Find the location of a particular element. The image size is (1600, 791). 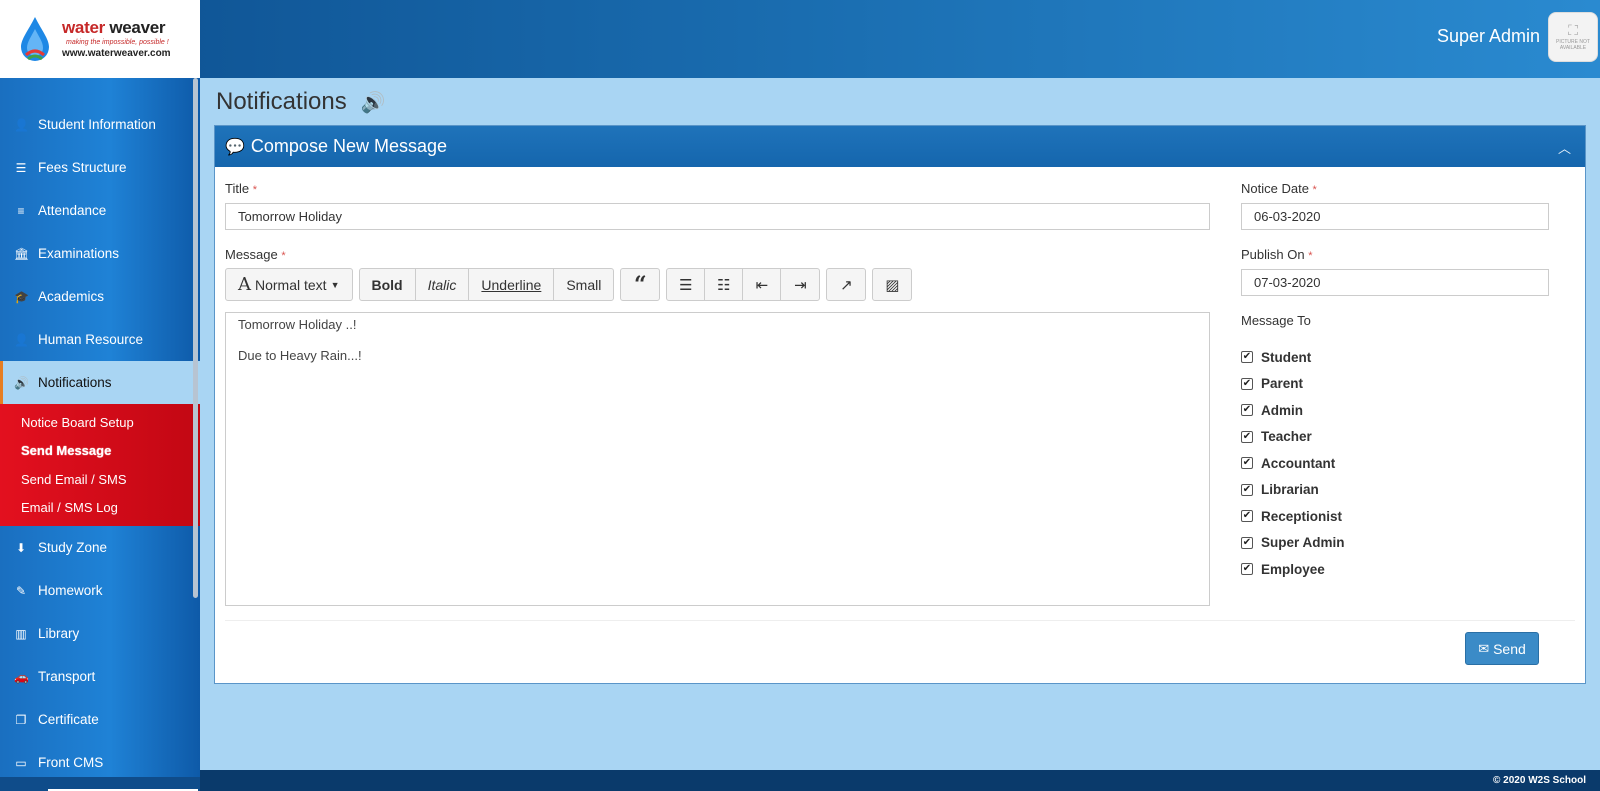

text-format-group: Bold Italic Underline Small is located at coordinates (486, 284).